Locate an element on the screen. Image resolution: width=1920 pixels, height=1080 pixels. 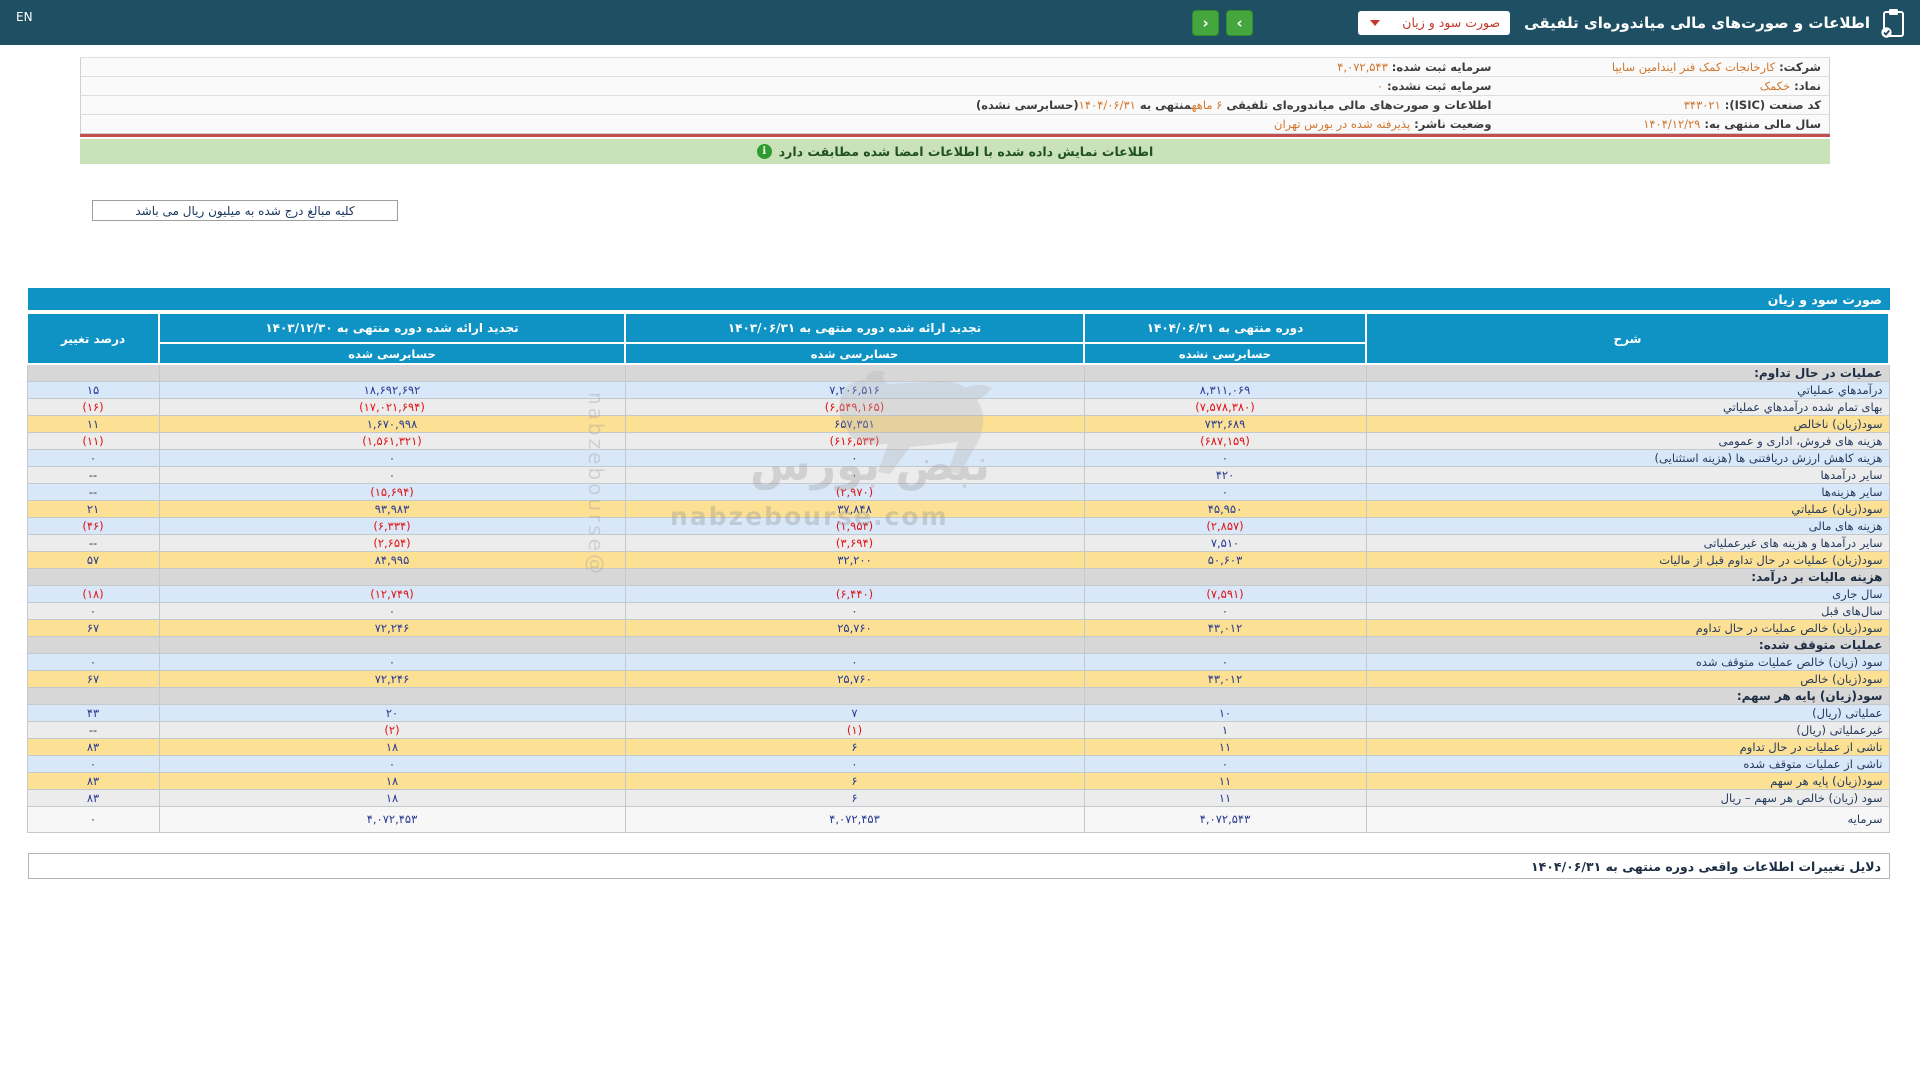
info-value: کارخانجات کمک فنر ایندامین سایپا is located at coordinates (1693, 67).